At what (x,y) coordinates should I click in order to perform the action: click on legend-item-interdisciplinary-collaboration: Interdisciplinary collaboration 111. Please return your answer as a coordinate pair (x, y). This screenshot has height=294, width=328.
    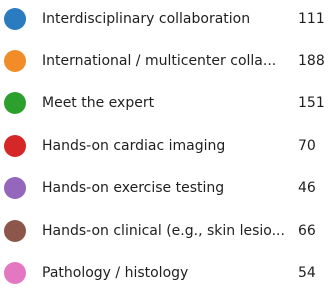
    Looking at the image, I should click on (164, 20).